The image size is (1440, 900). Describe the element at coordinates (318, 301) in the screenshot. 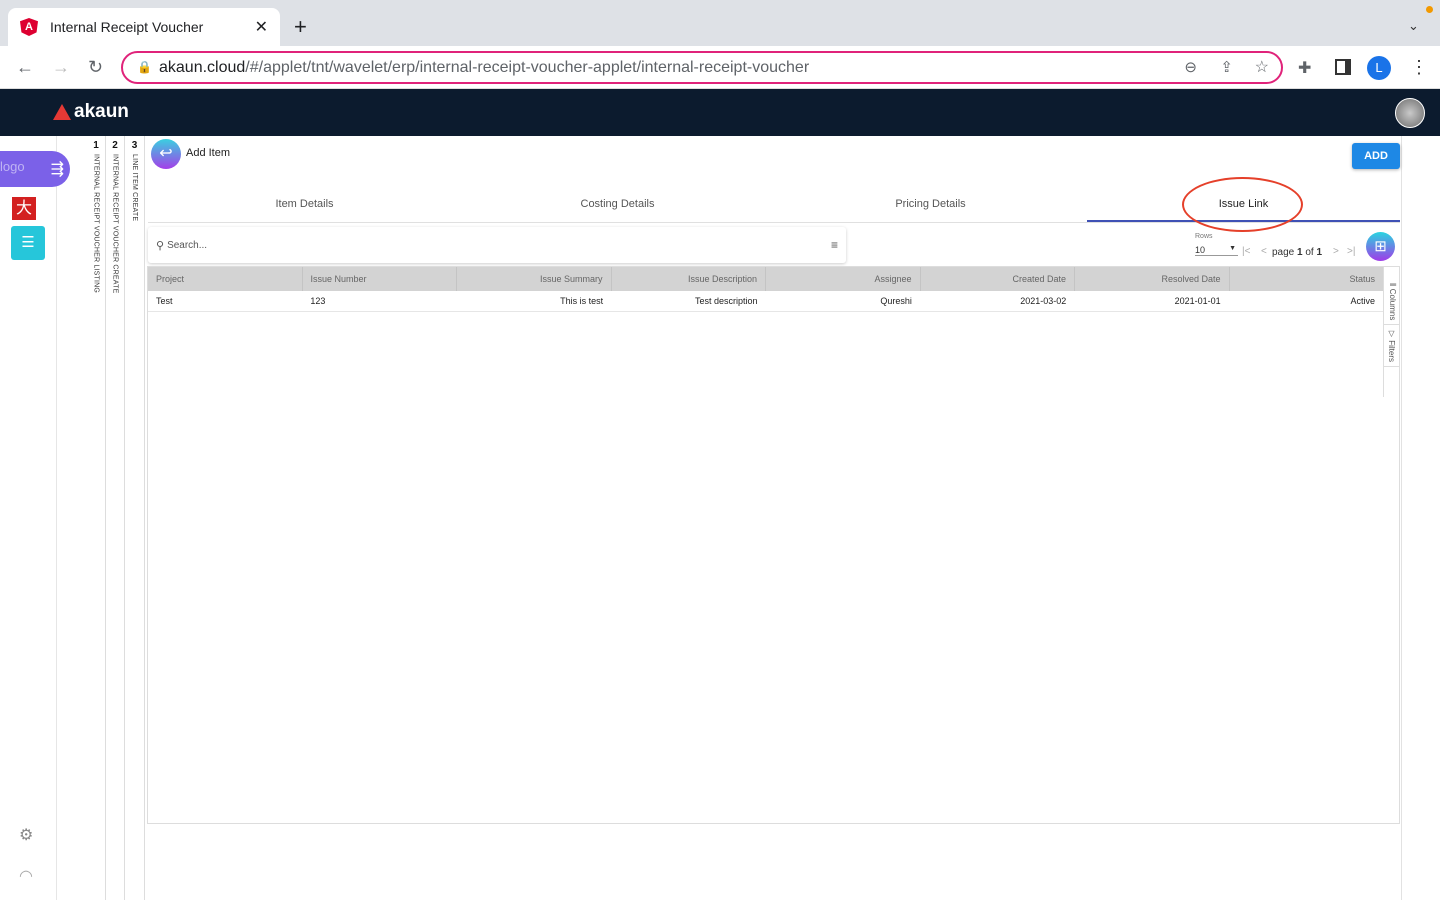

I see `cell-issue-number: 123` at that location.